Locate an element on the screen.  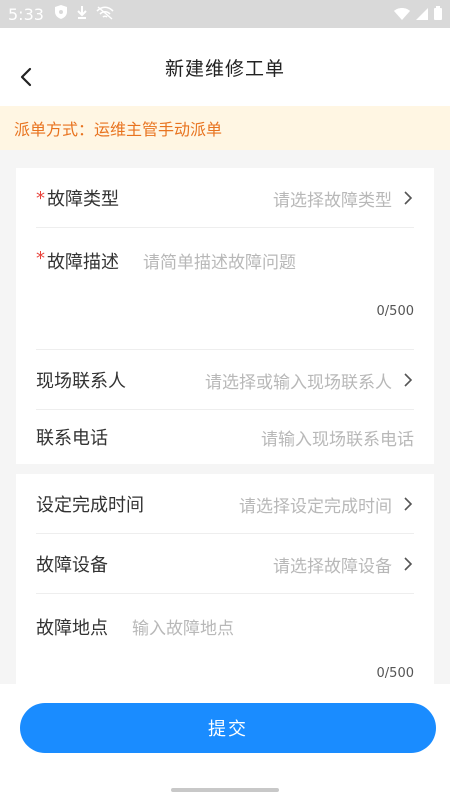
finish-time-label: 设定完成时间 is located at coordinates (90, 505).